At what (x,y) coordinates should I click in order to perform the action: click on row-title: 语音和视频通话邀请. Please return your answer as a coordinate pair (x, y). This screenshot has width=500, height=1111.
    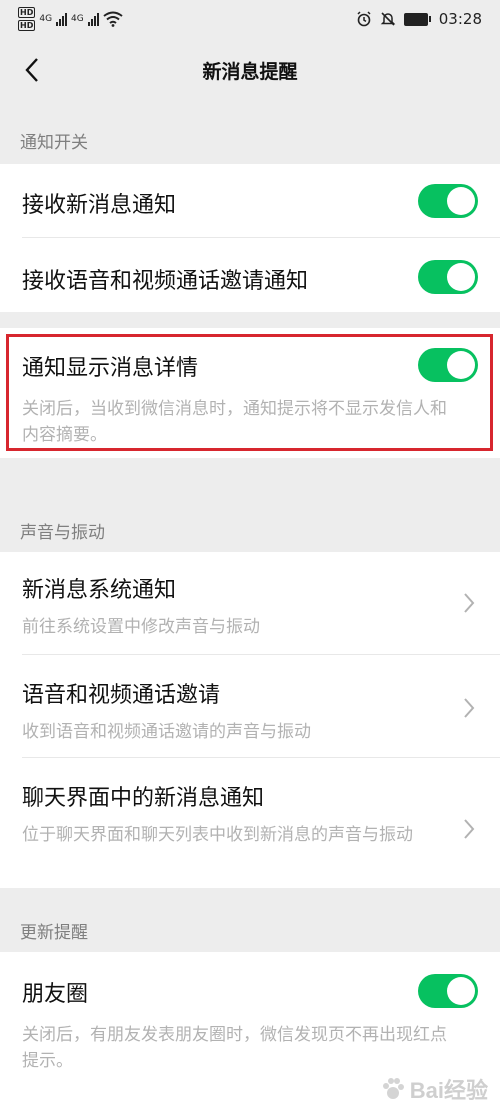
    Looking at the image, I should click on (121, 695).